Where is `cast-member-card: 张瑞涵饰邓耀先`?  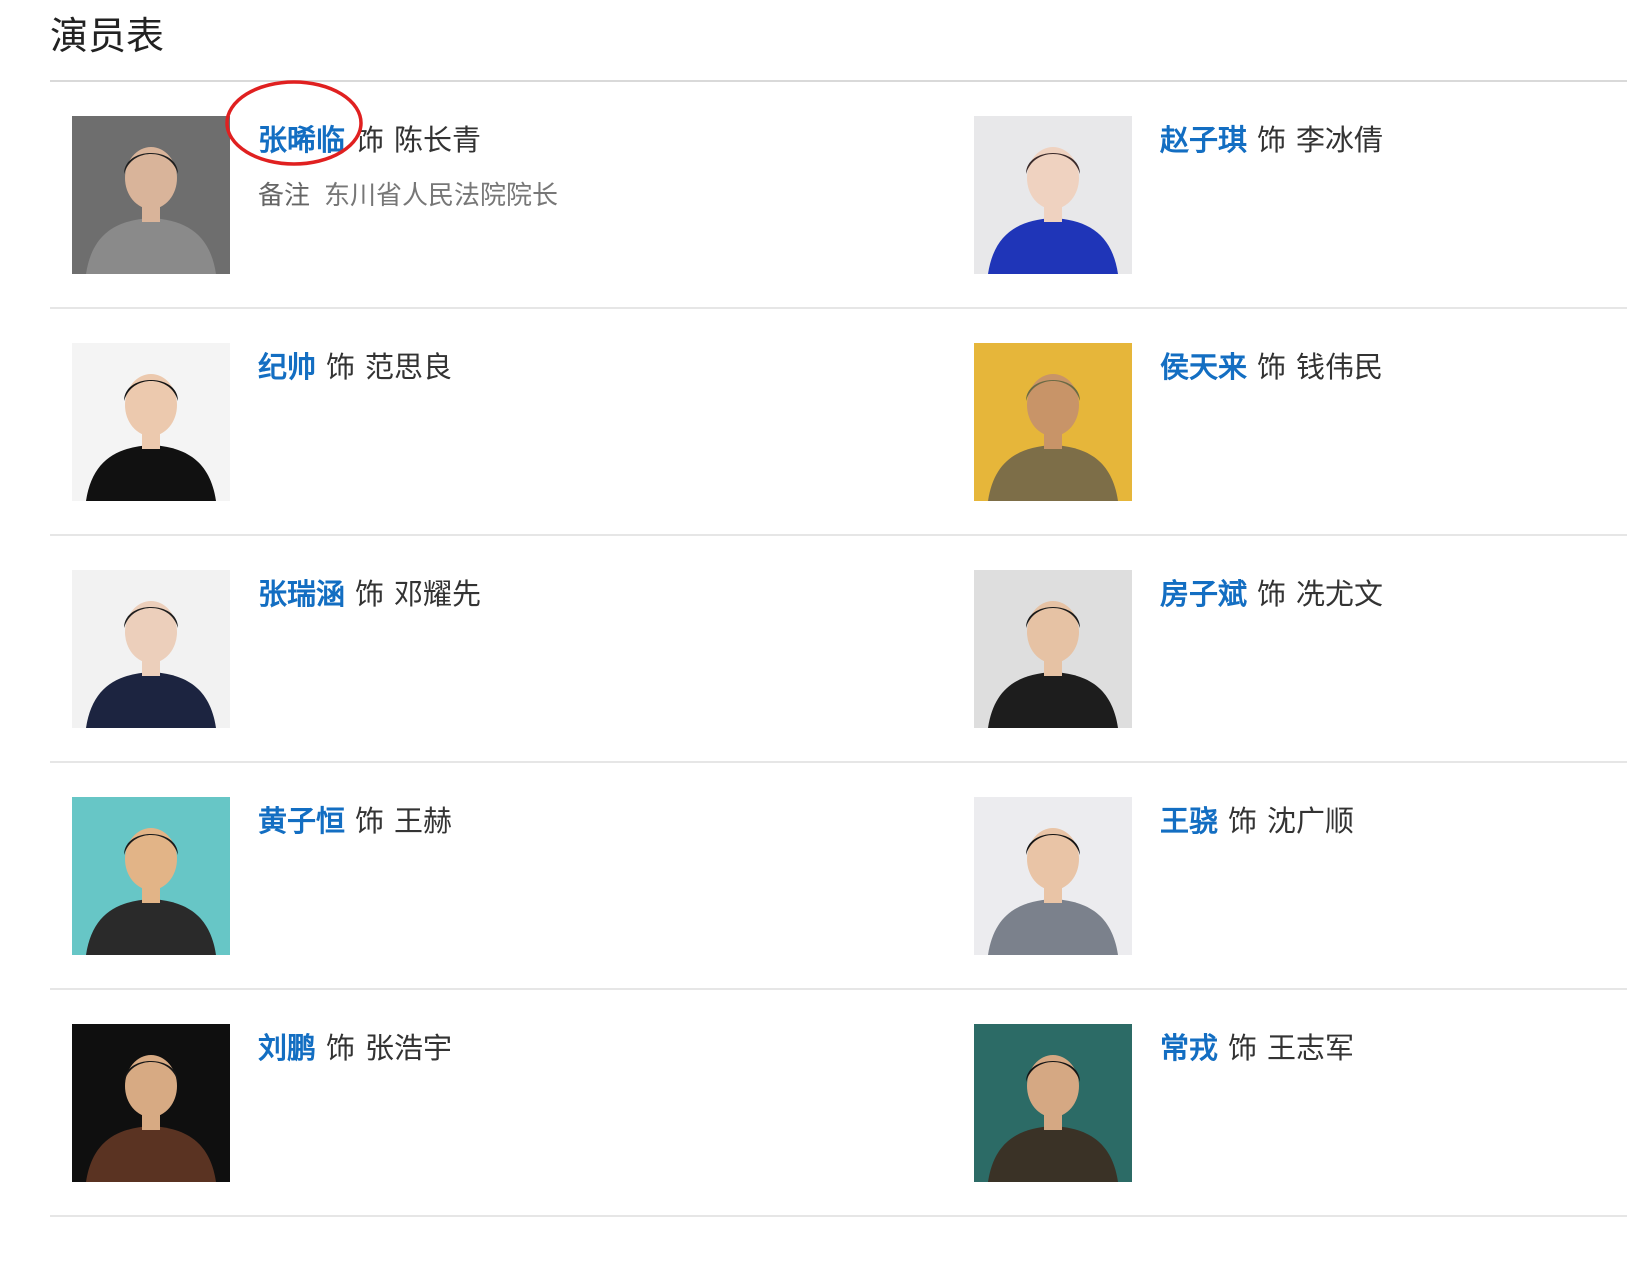 cast-member-card: 张瑞涵饰邓耀先 is located at coordinates (422, 650).